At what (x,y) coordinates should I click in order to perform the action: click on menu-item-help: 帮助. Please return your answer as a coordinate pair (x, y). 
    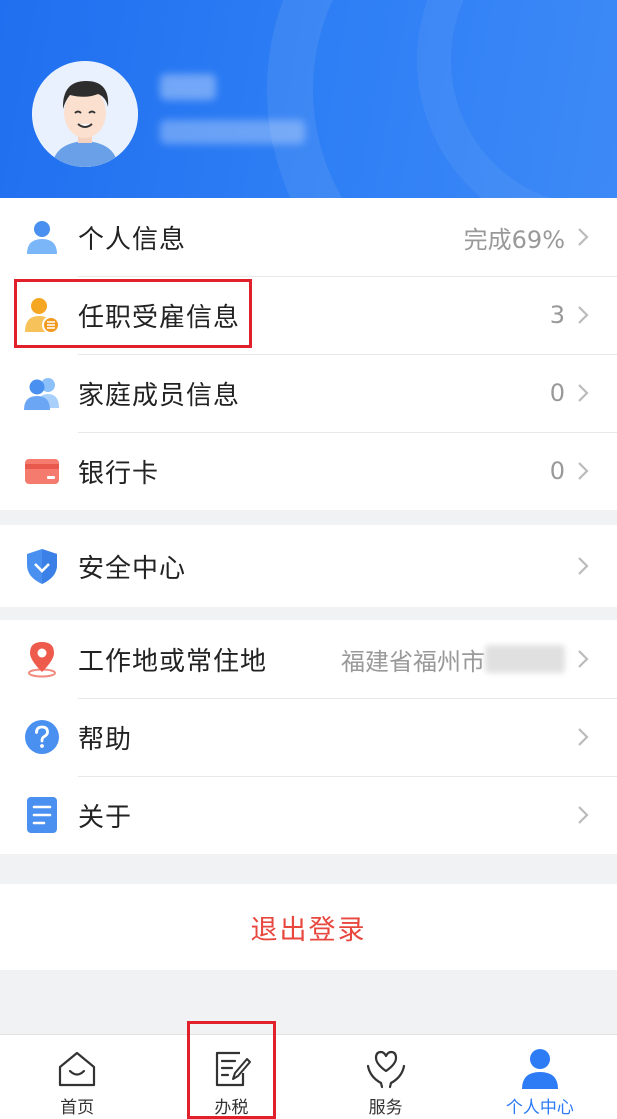
    Looking at the image, I should click on (308, 737).